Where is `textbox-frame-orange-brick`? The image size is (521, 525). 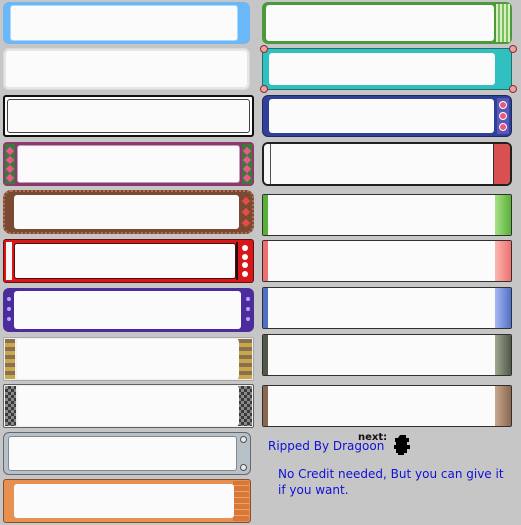 textbox-frame-orange-brick is located at coordinates (127, 501).